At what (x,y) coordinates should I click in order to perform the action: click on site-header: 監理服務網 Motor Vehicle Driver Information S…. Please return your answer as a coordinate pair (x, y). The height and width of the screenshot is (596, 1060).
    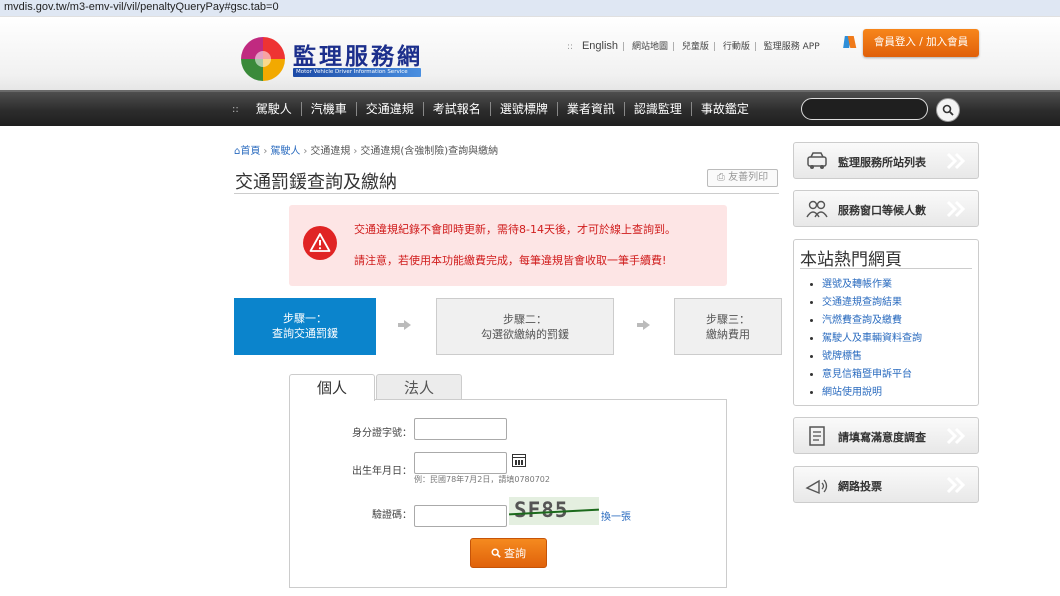
    Looking at the image, I should click on (530, 53).